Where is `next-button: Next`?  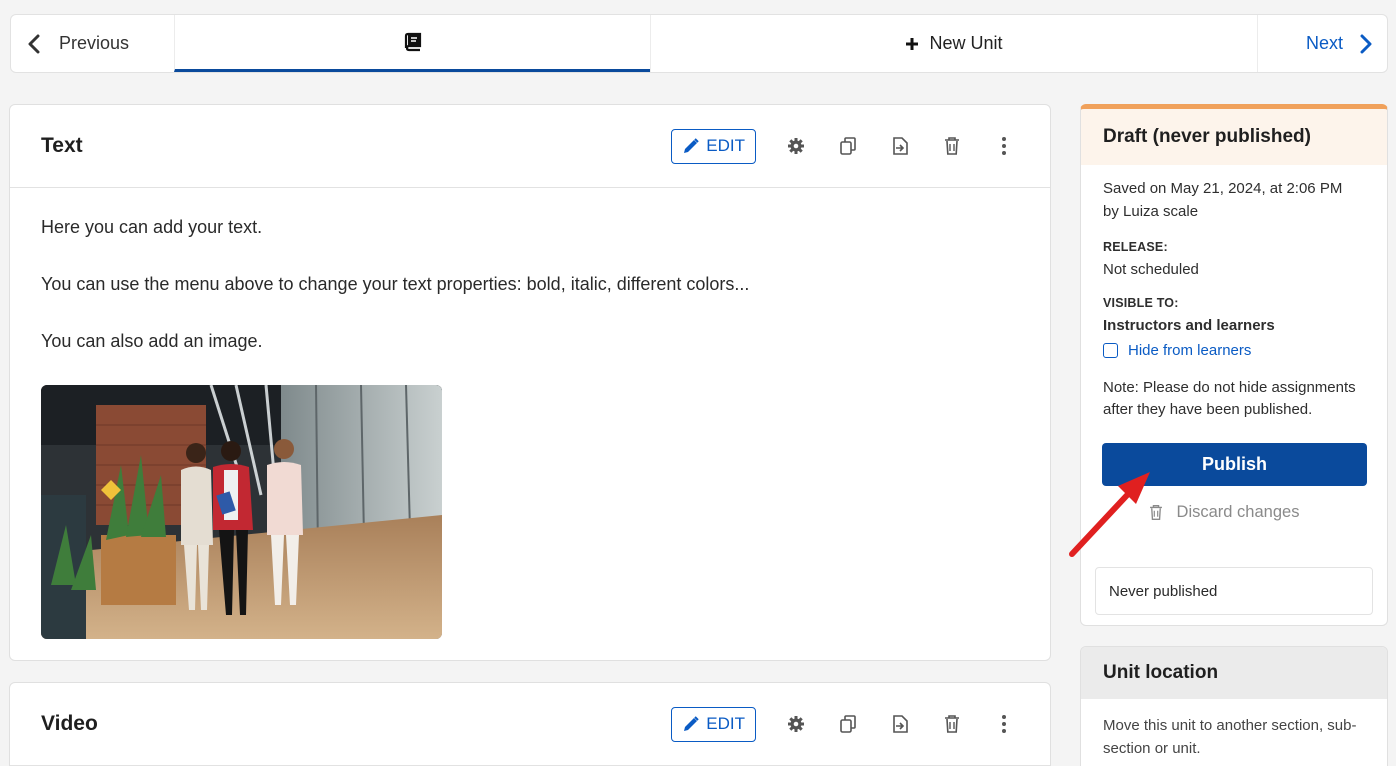
next-button: Next is located at coordinates (1322, 43).